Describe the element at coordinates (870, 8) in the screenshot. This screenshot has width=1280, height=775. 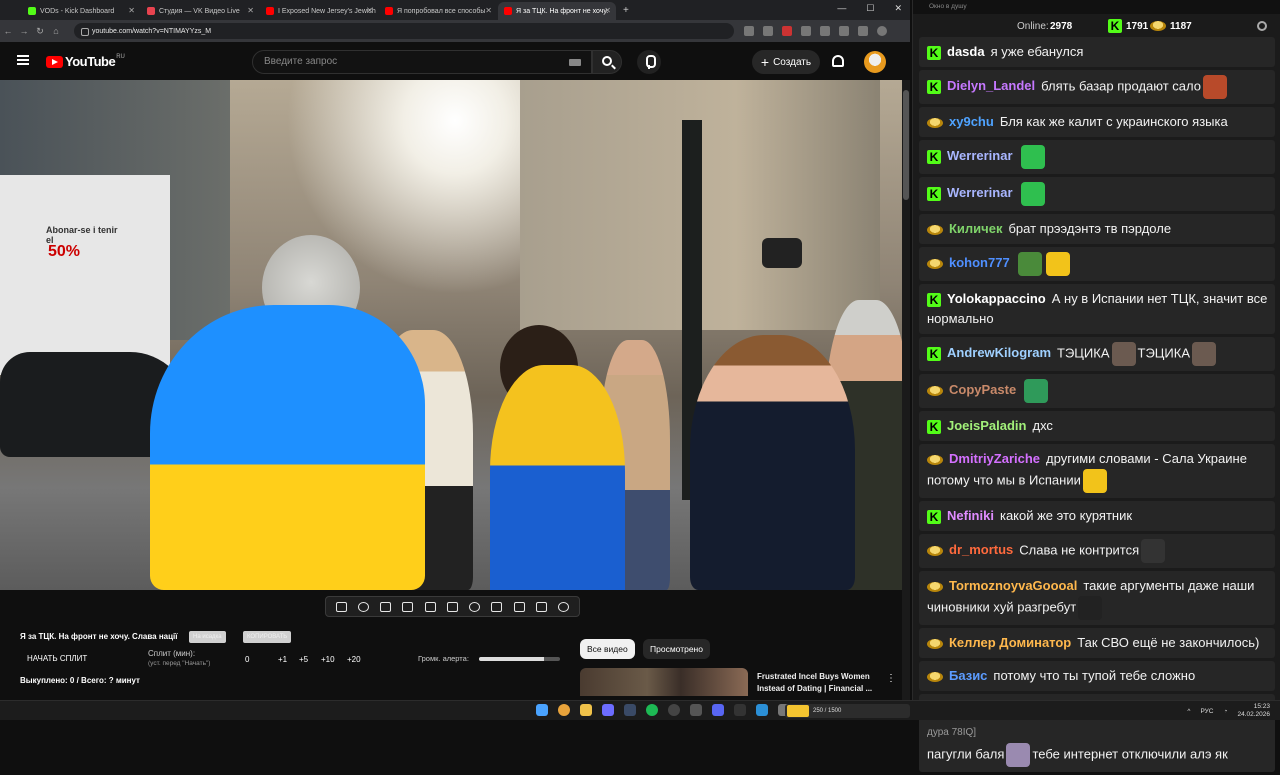
I see `maximize-icon: ☐` at that location.